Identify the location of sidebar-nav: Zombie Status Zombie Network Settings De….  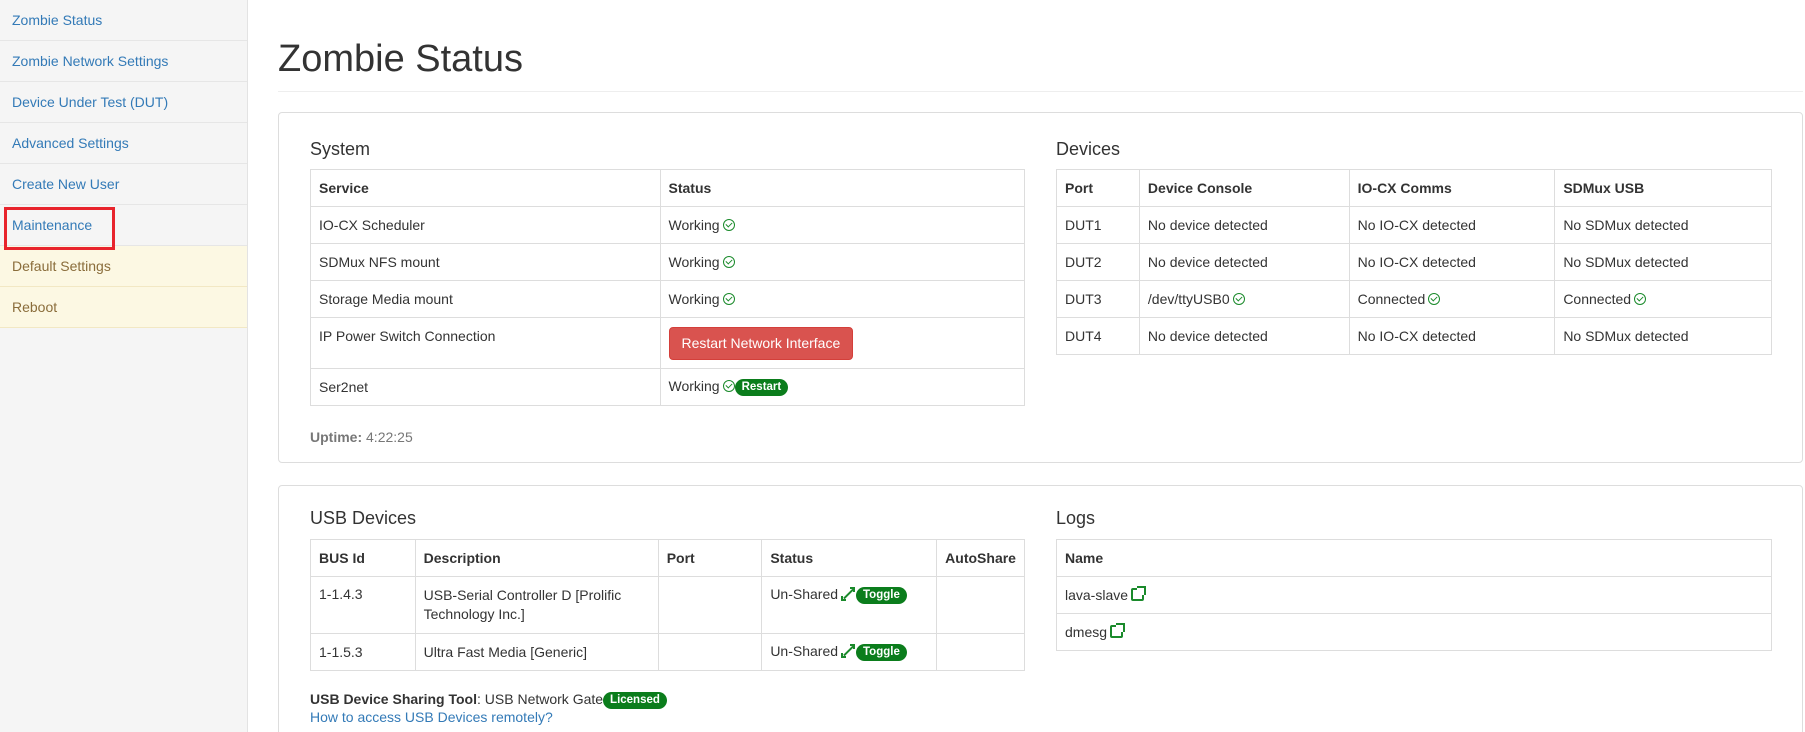
(124, 366).